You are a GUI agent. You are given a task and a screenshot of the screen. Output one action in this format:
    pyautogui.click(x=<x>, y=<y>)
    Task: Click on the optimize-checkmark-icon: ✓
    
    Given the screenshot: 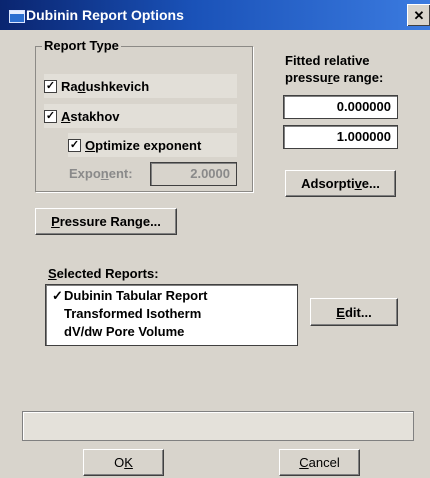 What is the action you would take?
    pyautogui.click(x=74, y=145)
    